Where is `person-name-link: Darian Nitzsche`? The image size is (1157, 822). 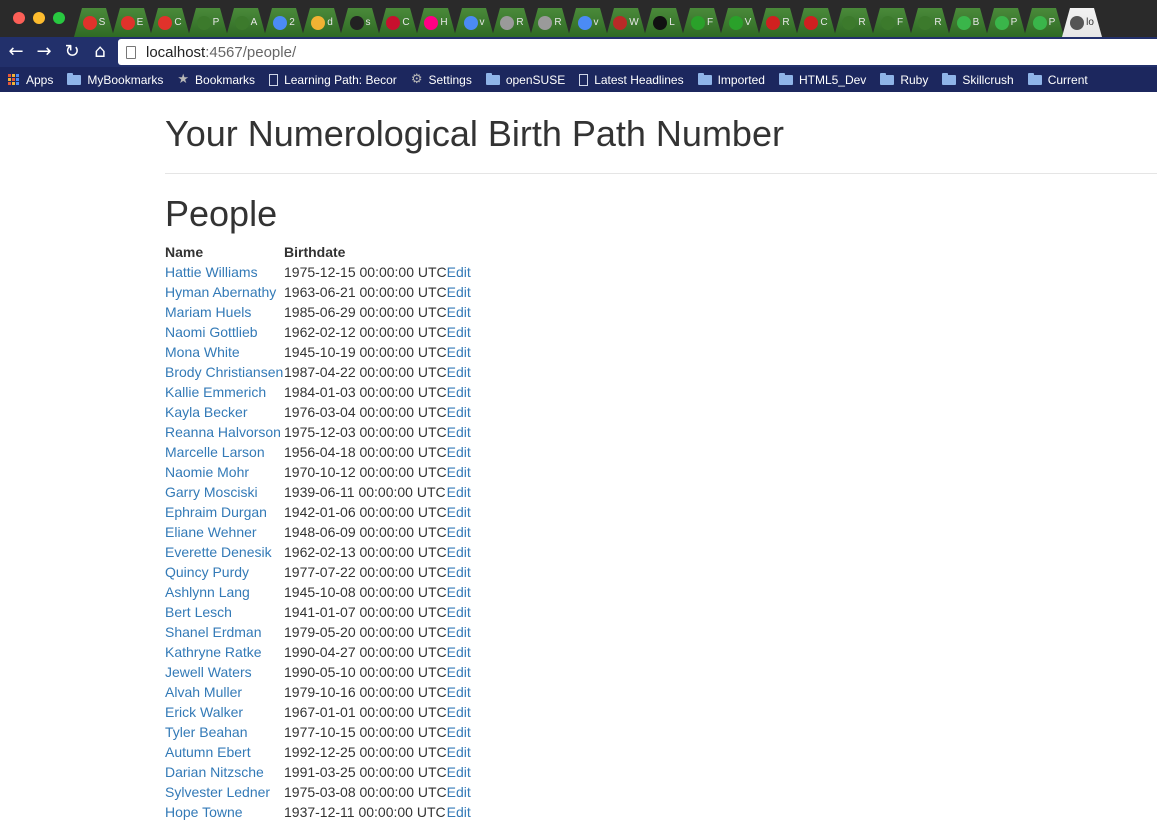 person-name-link: Darian Nitzsche is located at coordinates (214, 772).